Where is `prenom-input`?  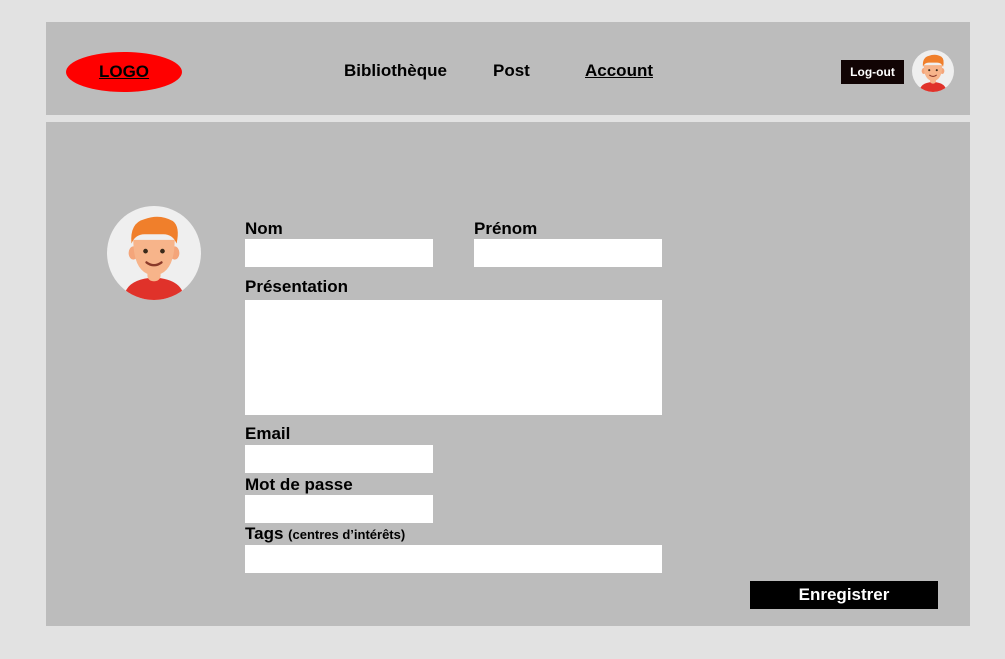
prenom-input is located at coordinates (568, 253).